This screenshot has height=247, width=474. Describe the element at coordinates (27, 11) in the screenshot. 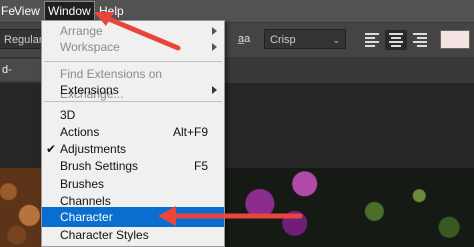

I see `menu-view: View` at that location.